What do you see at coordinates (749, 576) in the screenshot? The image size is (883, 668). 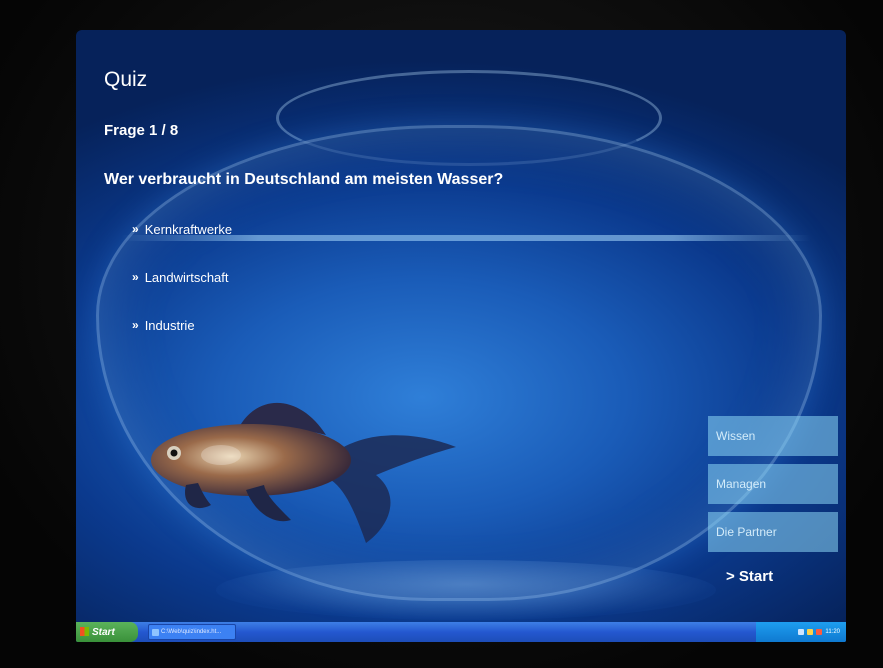 I see `start-link: > Start` at bounding box center [749, 576].